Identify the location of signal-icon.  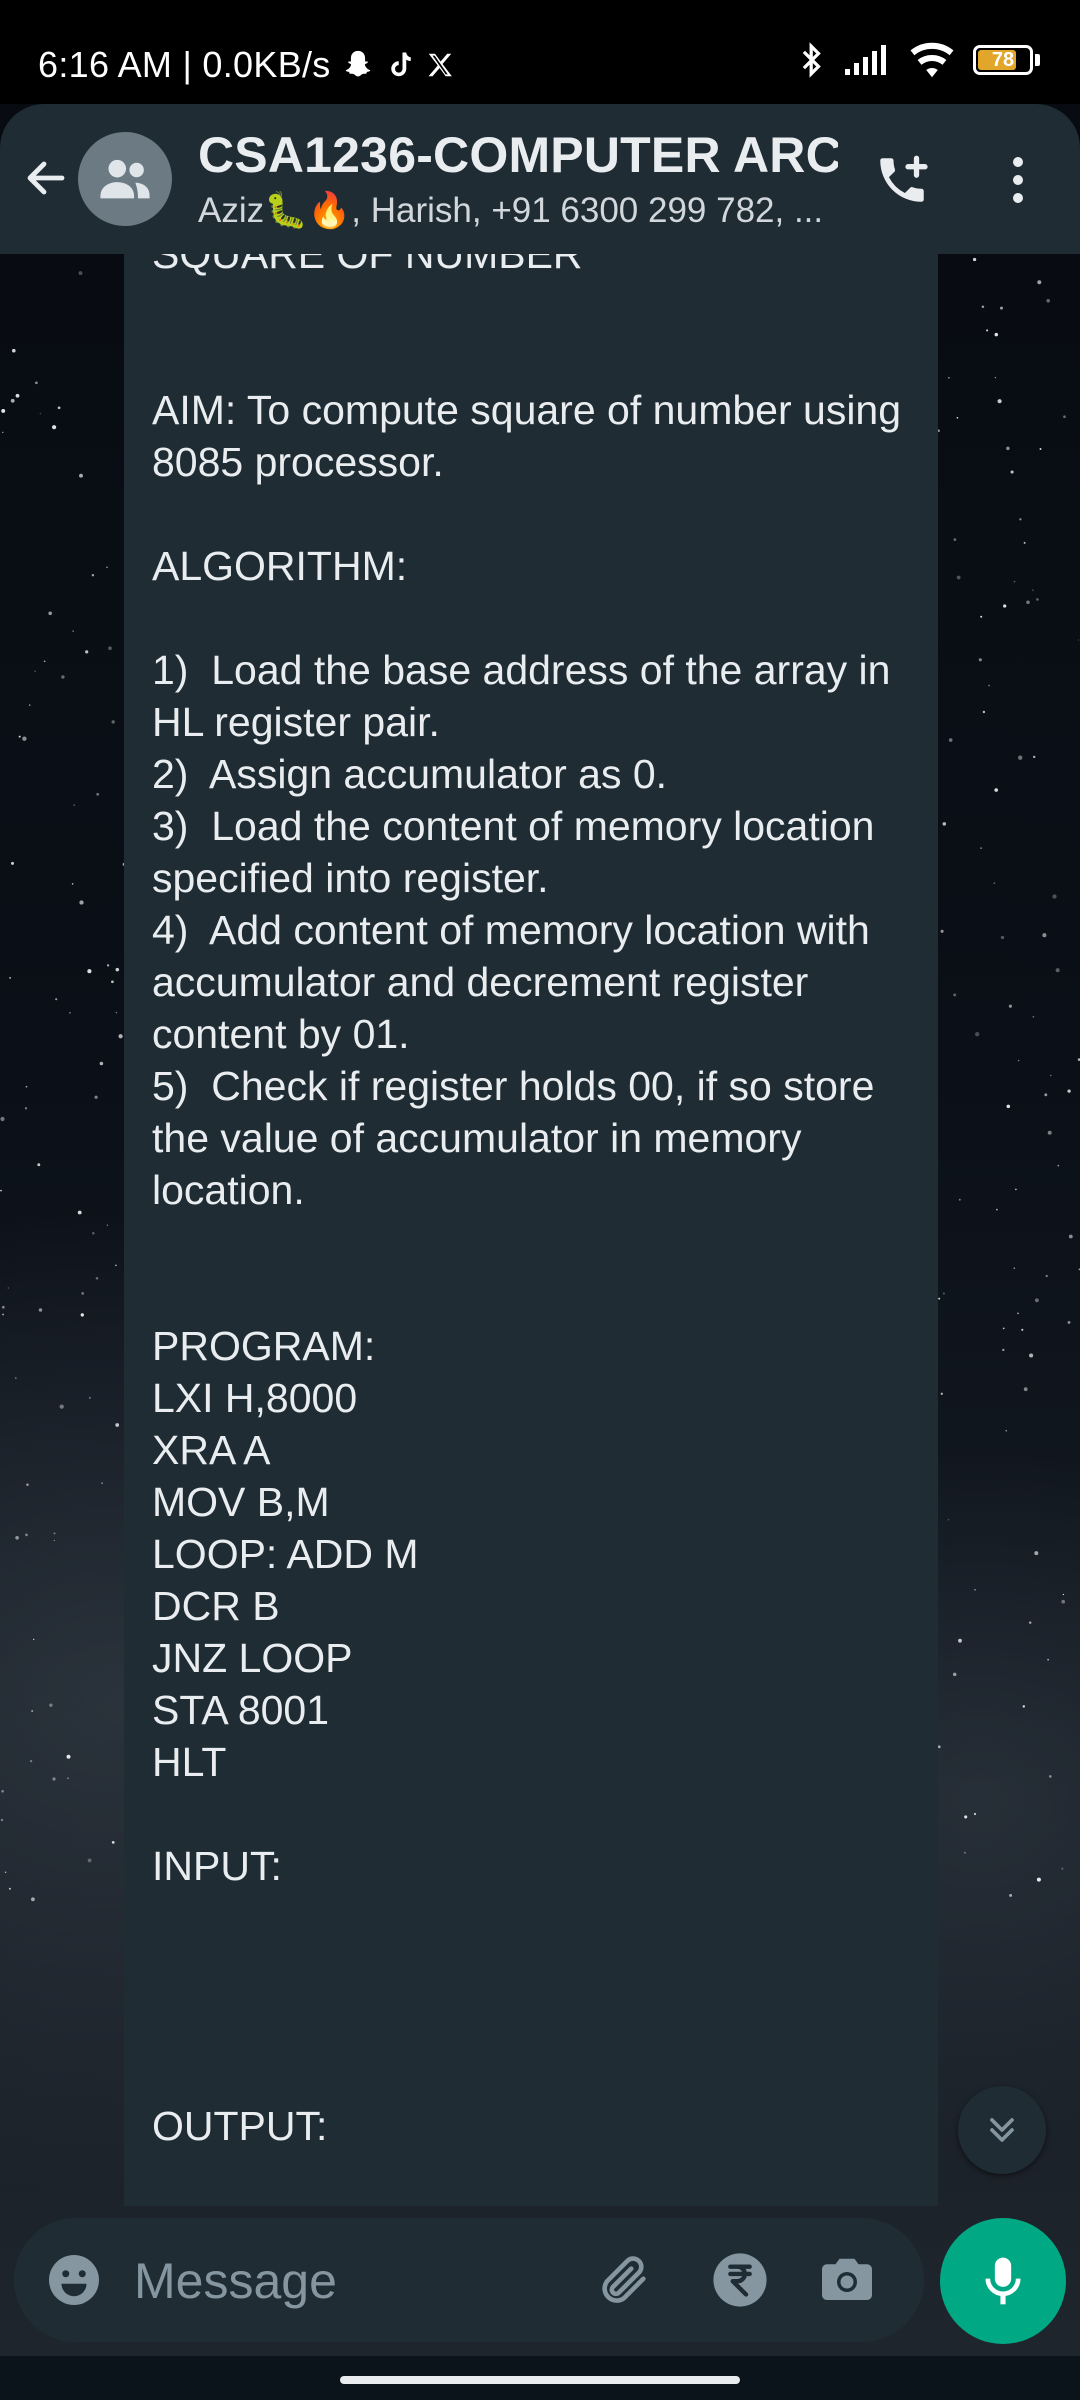
(865, 60).